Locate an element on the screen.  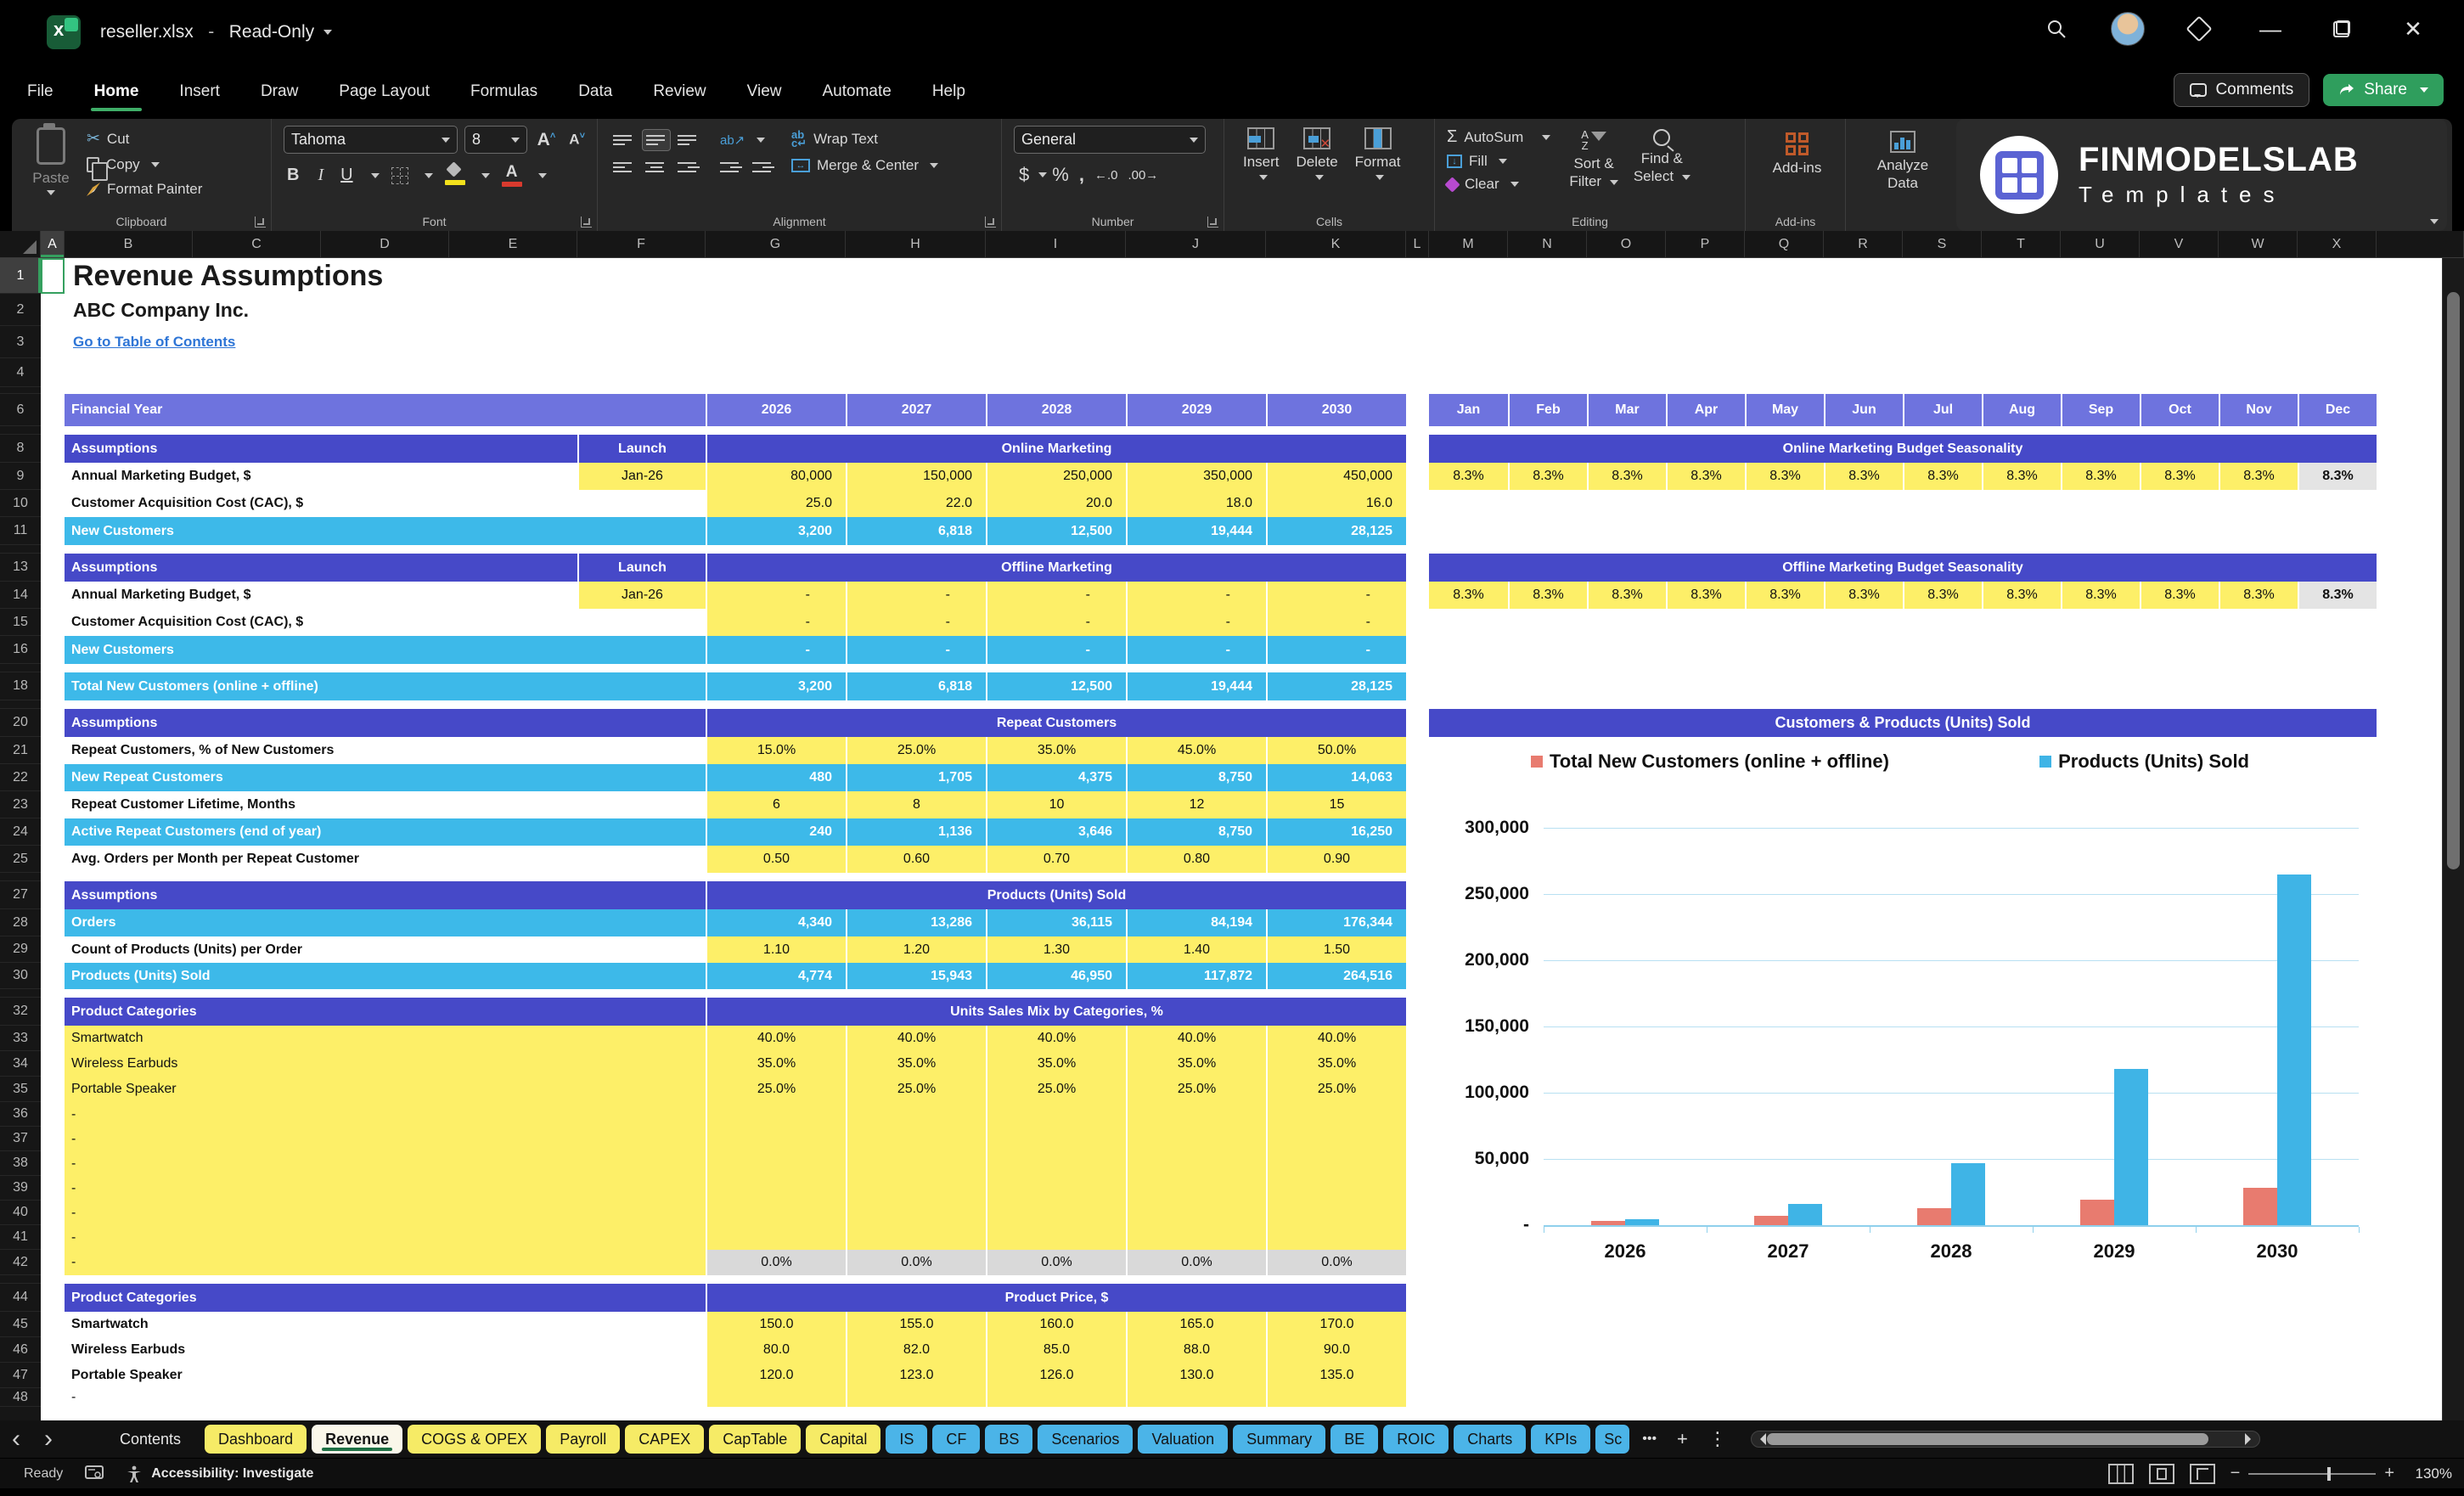
calc-cell: 4,375 is located at coordinates (1056, 777).